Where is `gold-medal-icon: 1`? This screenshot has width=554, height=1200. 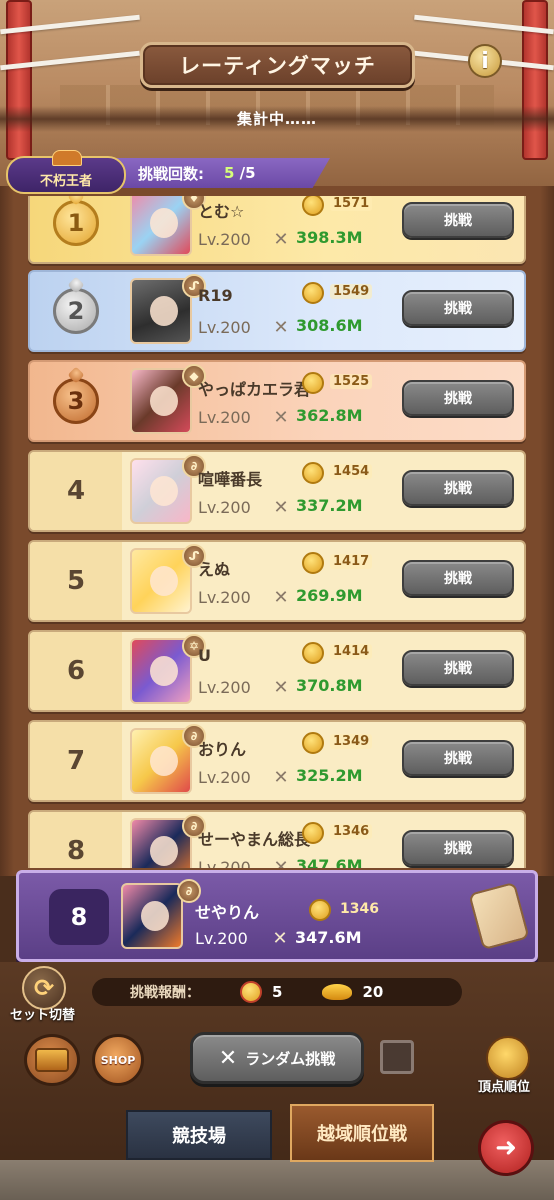 gold-medal-icon: 1 is located at coordinates (76, 223).